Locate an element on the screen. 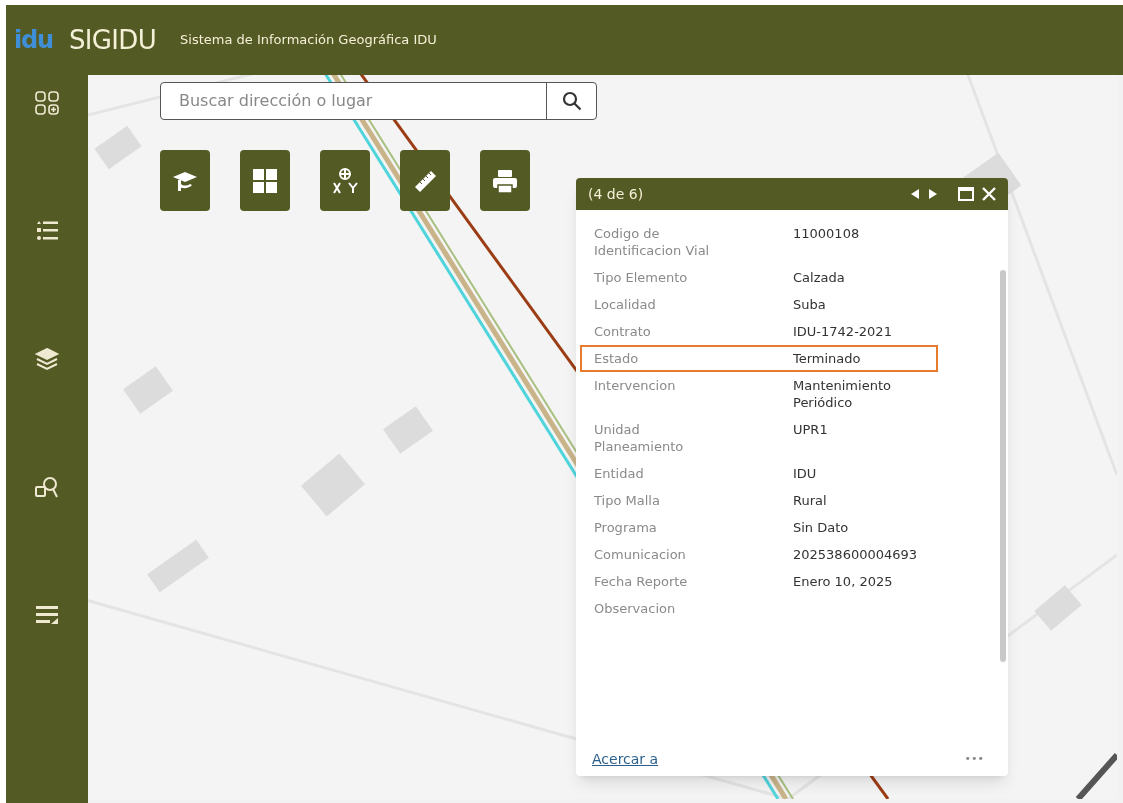 The width and height of the screenshot is (1123, 803). search-field: Buscar dirección o lugar is located at coordinates (378, 101).